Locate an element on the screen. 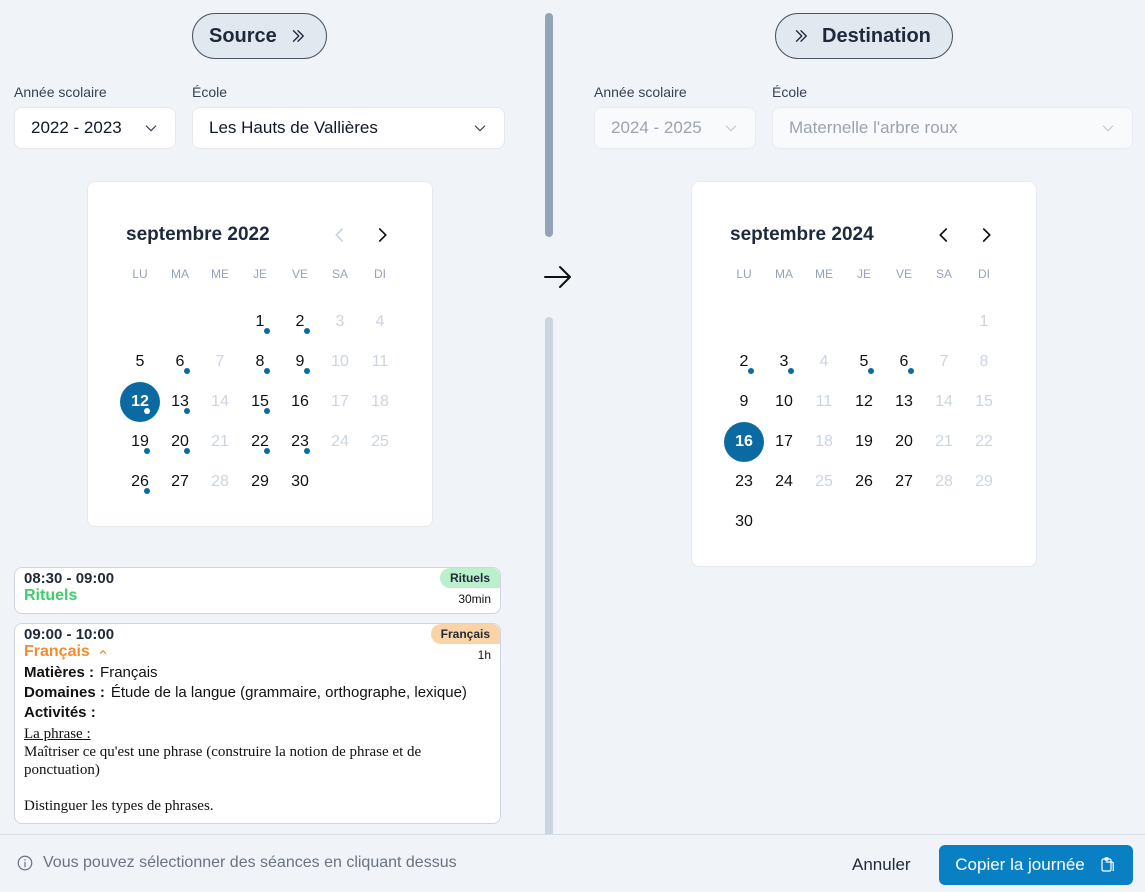 Image resolution: width=1145 pixels, height=892 pixels. source-school-select: Les Hauts de Vallières is located at coordinates (348, 128).